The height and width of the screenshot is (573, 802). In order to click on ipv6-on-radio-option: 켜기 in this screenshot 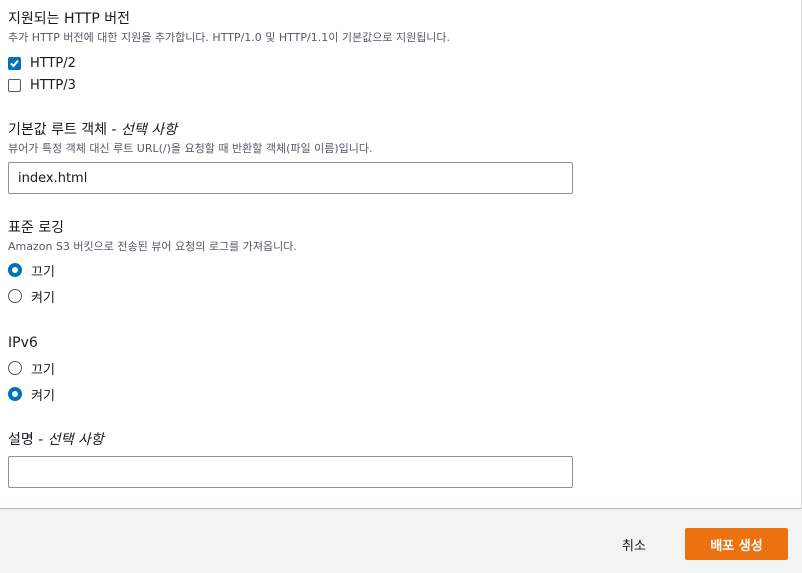, I will do `click(31, 394)`.